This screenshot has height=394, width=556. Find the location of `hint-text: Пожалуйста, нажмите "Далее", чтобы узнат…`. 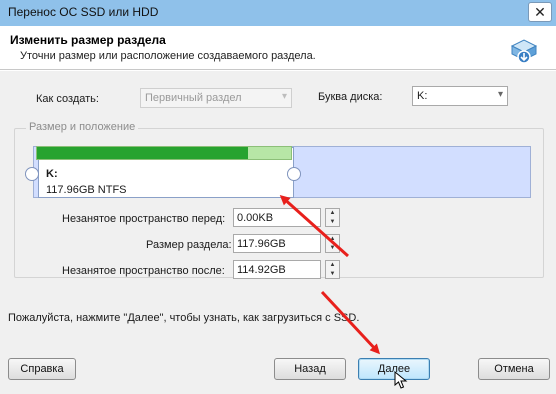

hint-text: Пожалуйста, нажмите "Далее", чтобы узнат… is located at coordinates (184, 318).